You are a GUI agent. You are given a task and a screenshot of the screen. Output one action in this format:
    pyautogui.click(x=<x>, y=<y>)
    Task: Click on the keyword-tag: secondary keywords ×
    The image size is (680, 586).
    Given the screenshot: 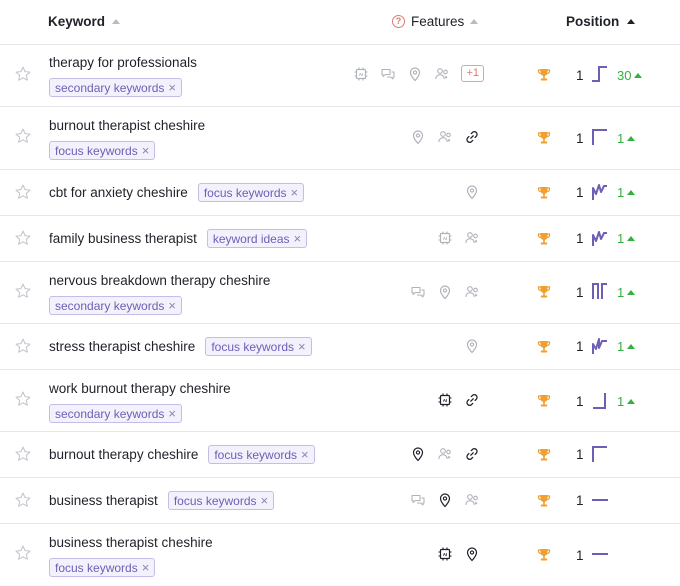 What is the action you would take?
    pyautogui.click(x=115, y=413)
    